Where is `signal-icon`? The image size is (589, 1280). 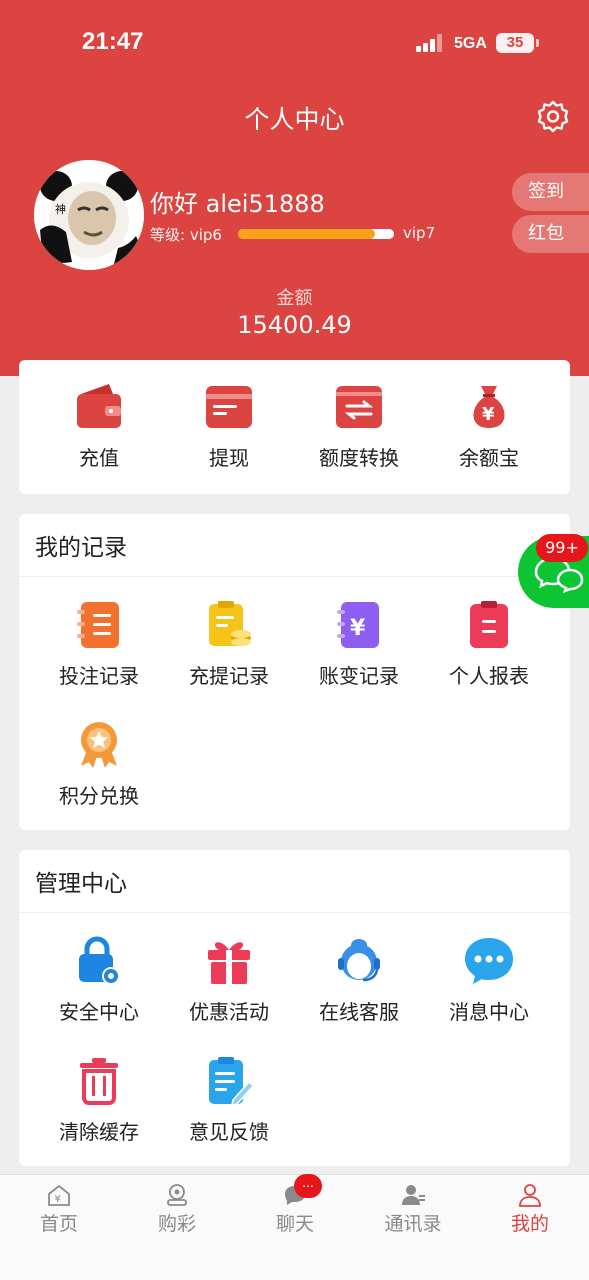 signal-icon is located at coordinates (431, 43).